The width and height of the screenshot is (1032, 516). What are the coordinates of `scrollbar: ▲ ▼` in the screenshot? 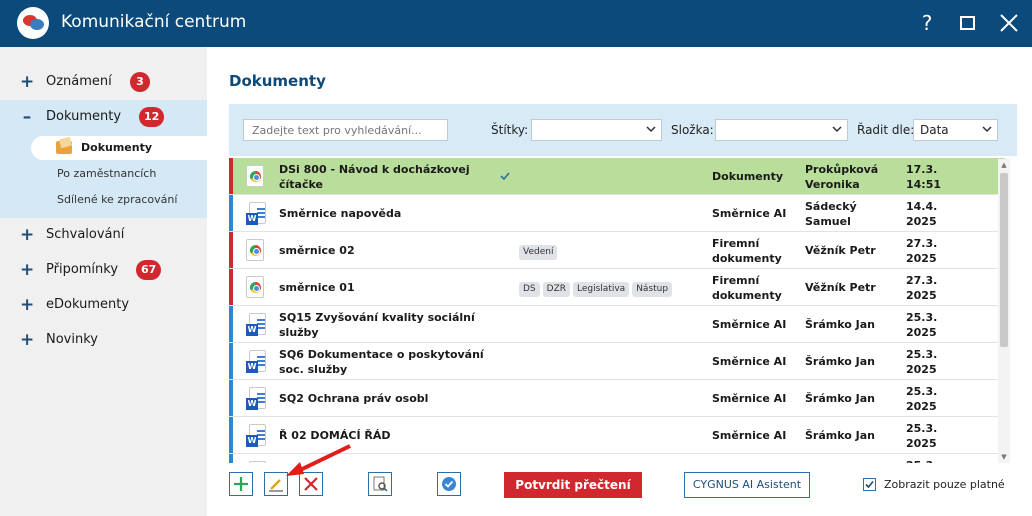 It's located at (1004, 311).